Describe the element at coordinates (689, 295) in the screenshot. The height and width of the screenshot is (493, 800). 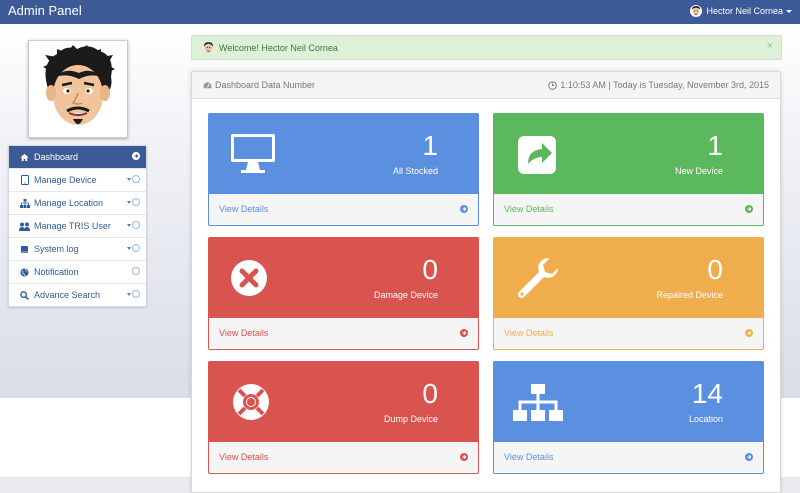
I see `card-label: Repaired Device` at that location.